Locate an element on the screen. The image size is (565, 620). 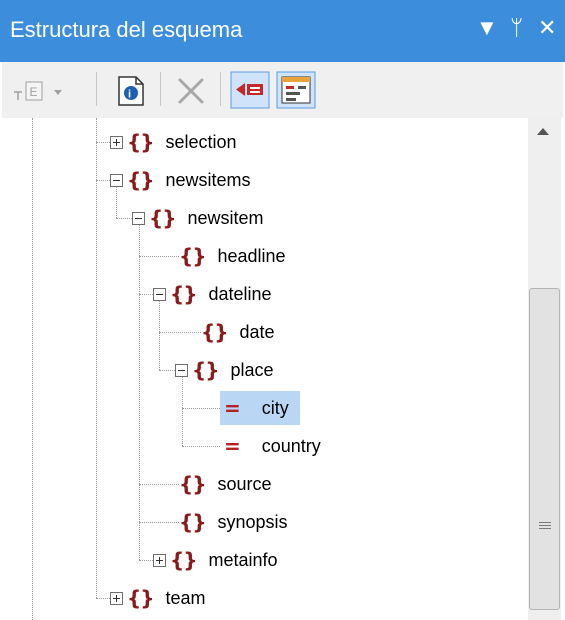
tree-node-newsitem: {} newsitem is located at coordinates (199, 218).